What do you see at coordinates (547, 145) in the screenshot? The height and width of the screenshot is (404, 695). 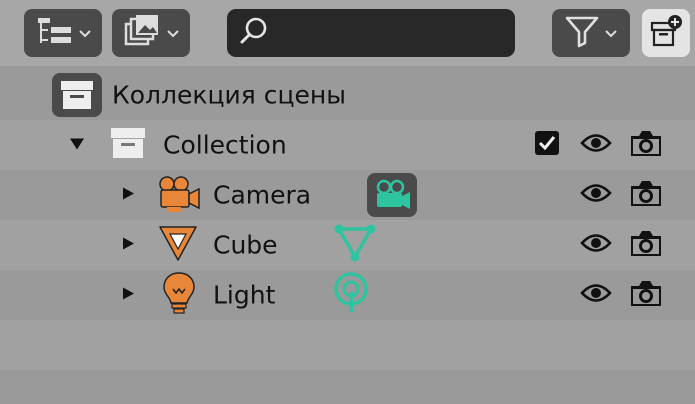 I see `exclude-checkbox` at bounding box center [547, 145].